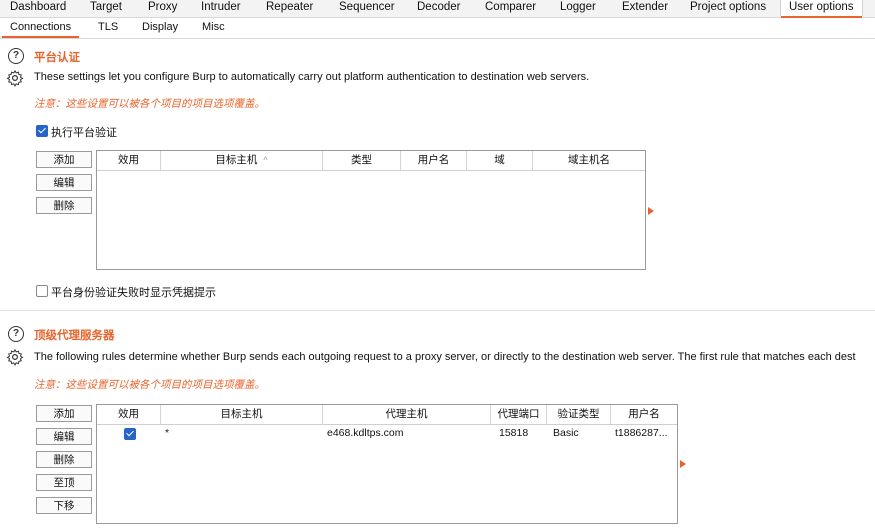 This screenshot has height=530, width=875. I want to click on upstream-proxy-title: 顶级代理服务器, so click(74, 336).